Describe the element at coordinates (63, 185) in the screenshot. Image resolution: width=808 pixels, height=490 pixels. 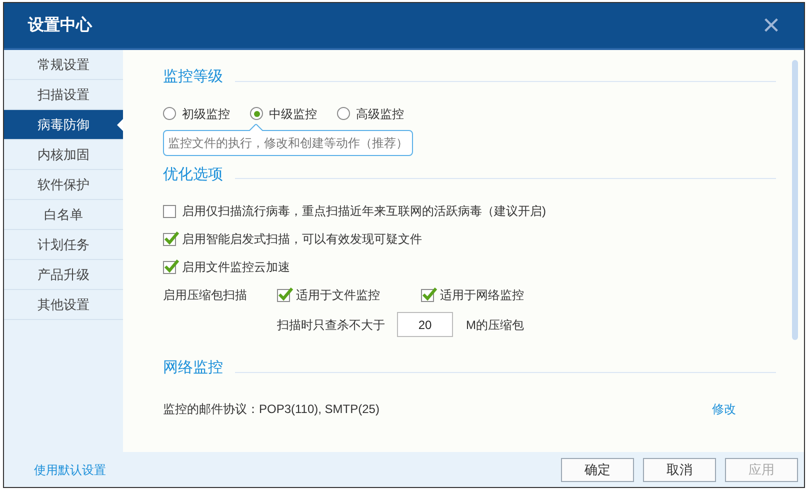
I see `sidebar-item: 软件保护` at that location.